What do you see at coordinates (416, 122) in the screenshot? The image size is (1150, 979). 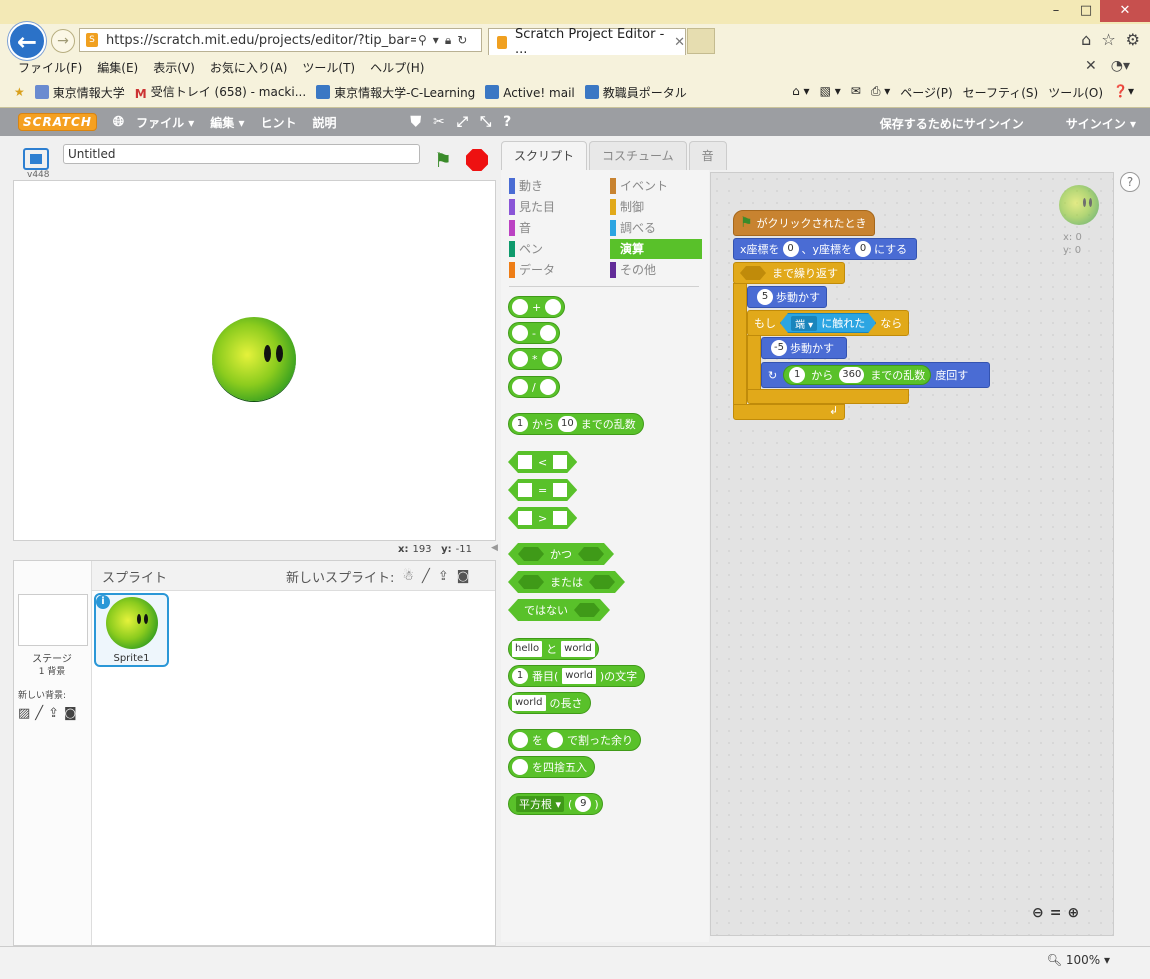 I see `duplicate-stamp-icon: ⛊` at bounding box center [416, 122].